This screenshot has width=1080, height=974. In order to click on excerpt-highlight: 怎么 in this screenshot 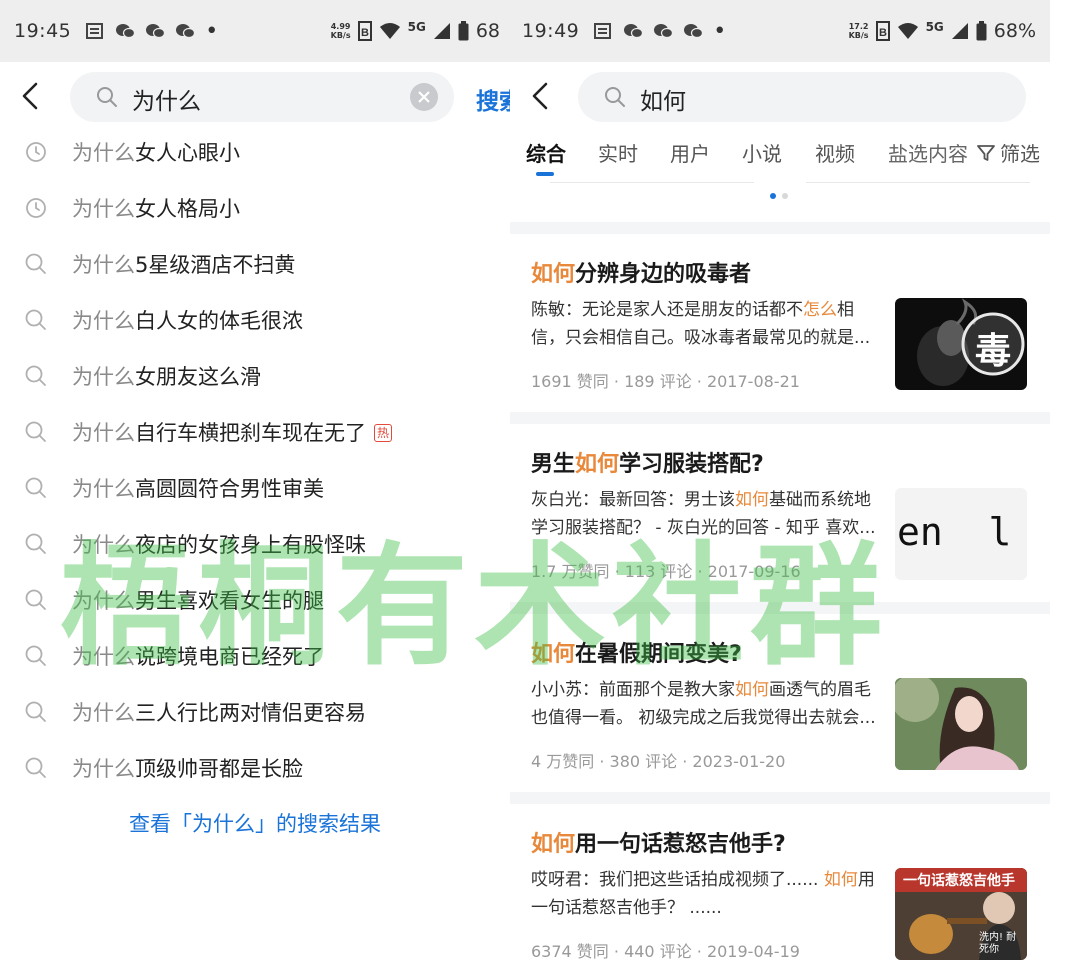, I will do `click(820, 310)`.